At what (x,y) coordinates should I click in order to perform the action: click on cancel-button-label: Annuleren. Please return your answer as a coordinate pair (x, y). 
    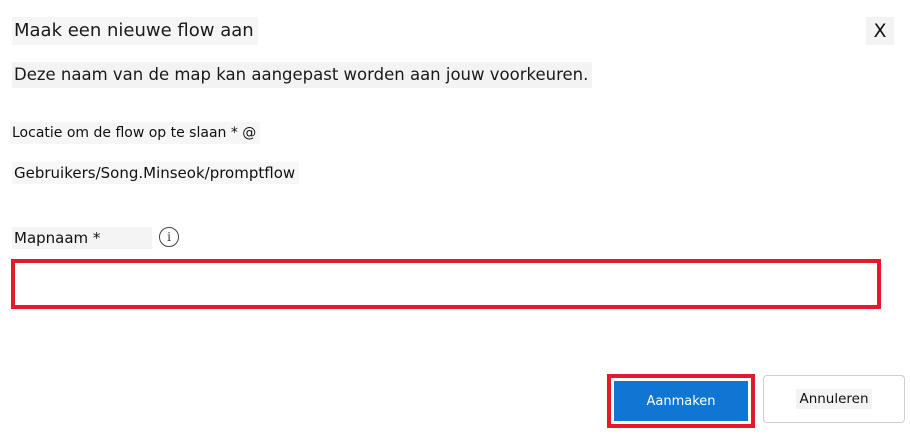
    Looking at the image, I should click on (834, 399).